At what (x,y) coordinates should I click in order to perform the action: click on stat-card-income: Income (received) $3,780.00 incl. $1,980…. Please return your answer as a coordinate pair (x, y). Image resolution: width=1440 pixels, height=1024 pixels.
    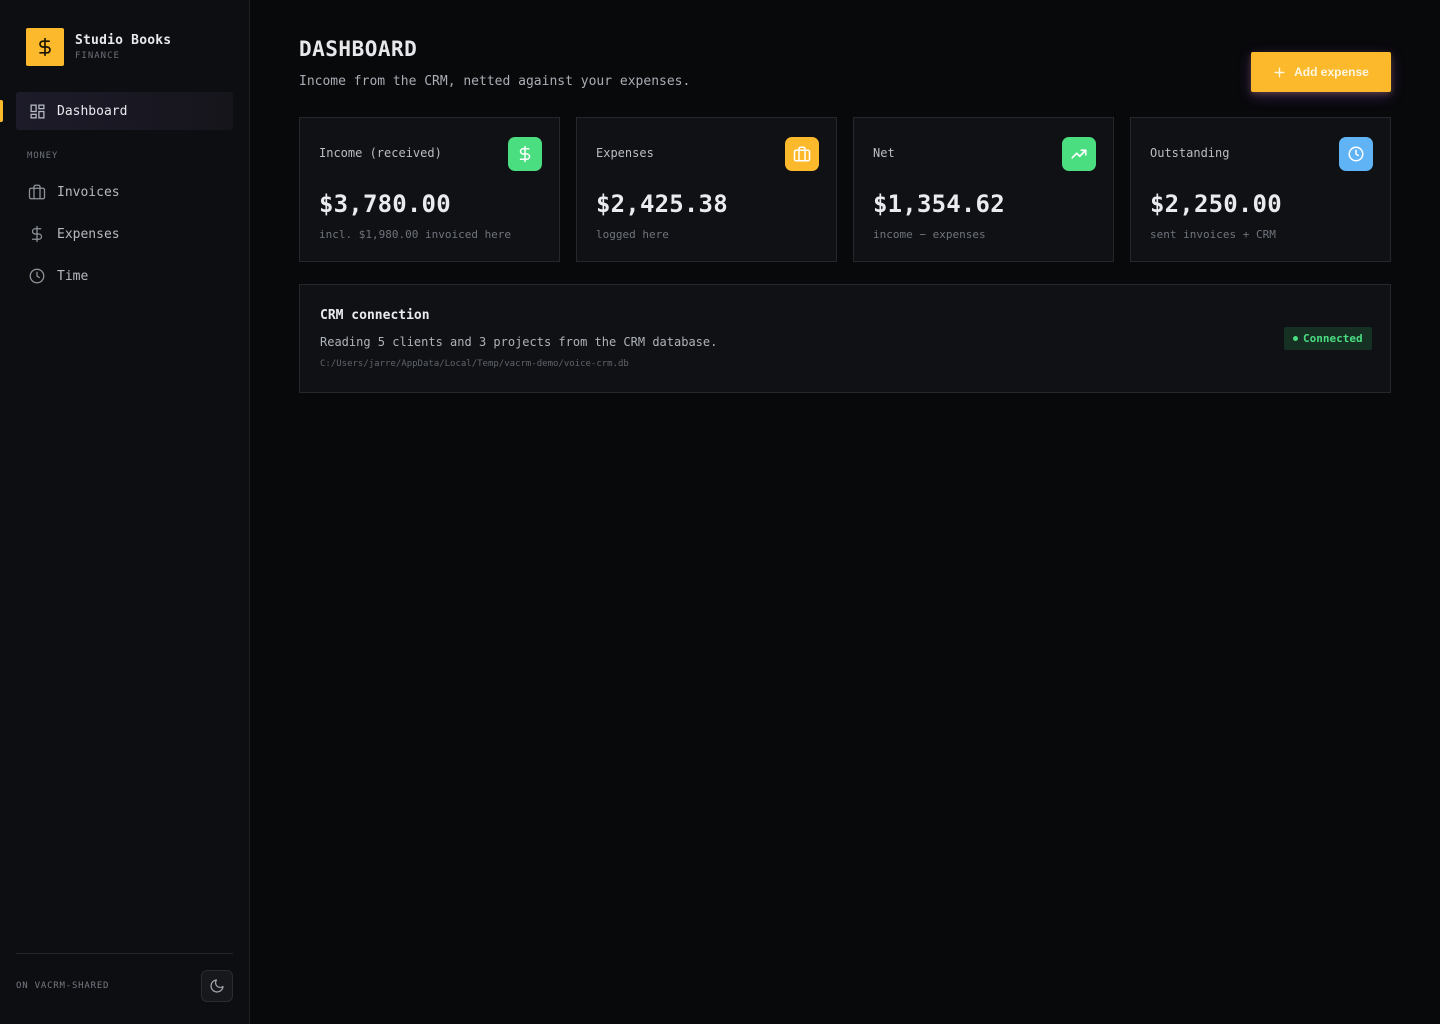
    Looking at the image, I should click on (429, 189).